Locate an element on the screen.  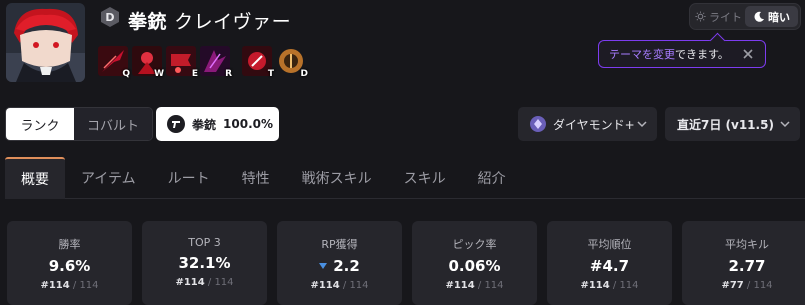
tier-dropdown: ダイヤモンド+ is located at coordinates (587, 124).